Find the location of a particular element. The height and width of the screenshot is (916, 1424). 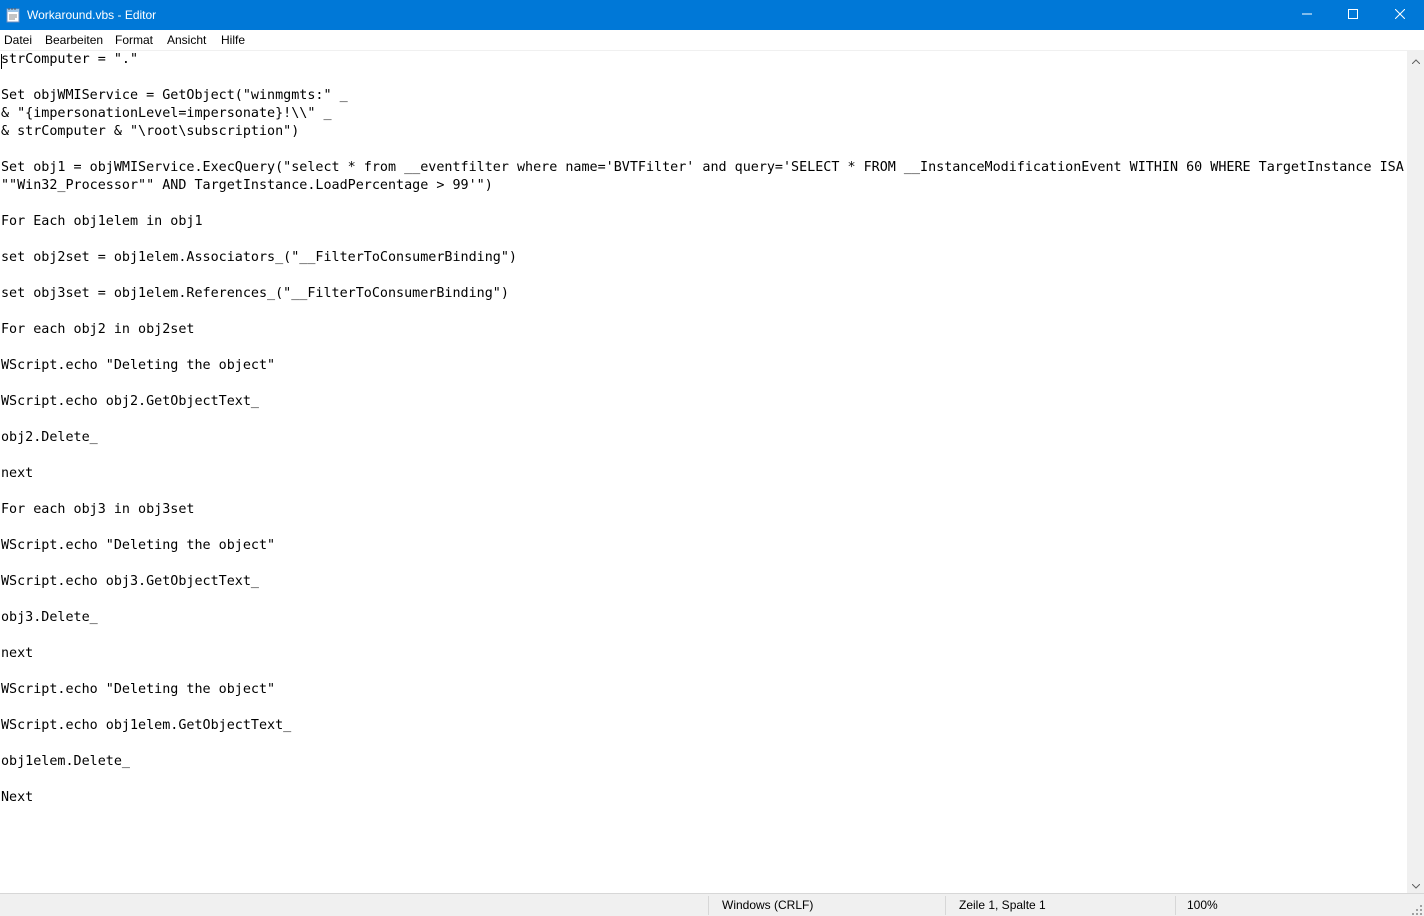

menu-hilfe: Hilfe is located at coordinates (233, 40).